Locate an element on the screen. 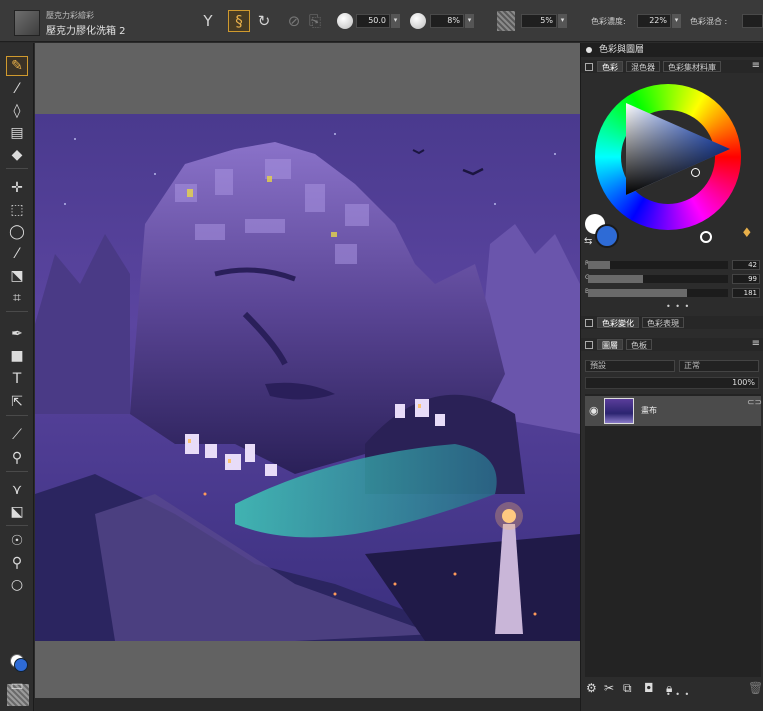  layer-thumbnail is located at coordinates (619, 411).